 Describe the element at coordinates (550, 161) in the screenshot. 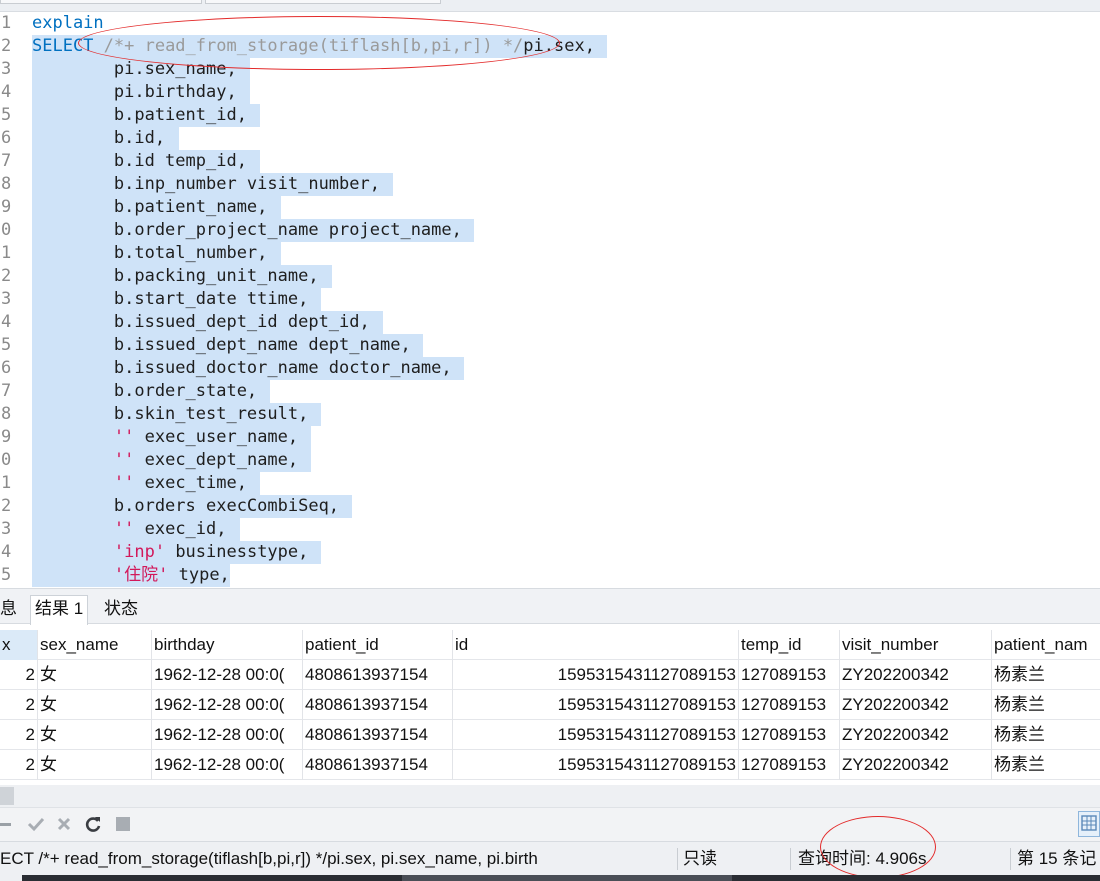

I see `code-line: 7 b.id temp_id,` at that location.